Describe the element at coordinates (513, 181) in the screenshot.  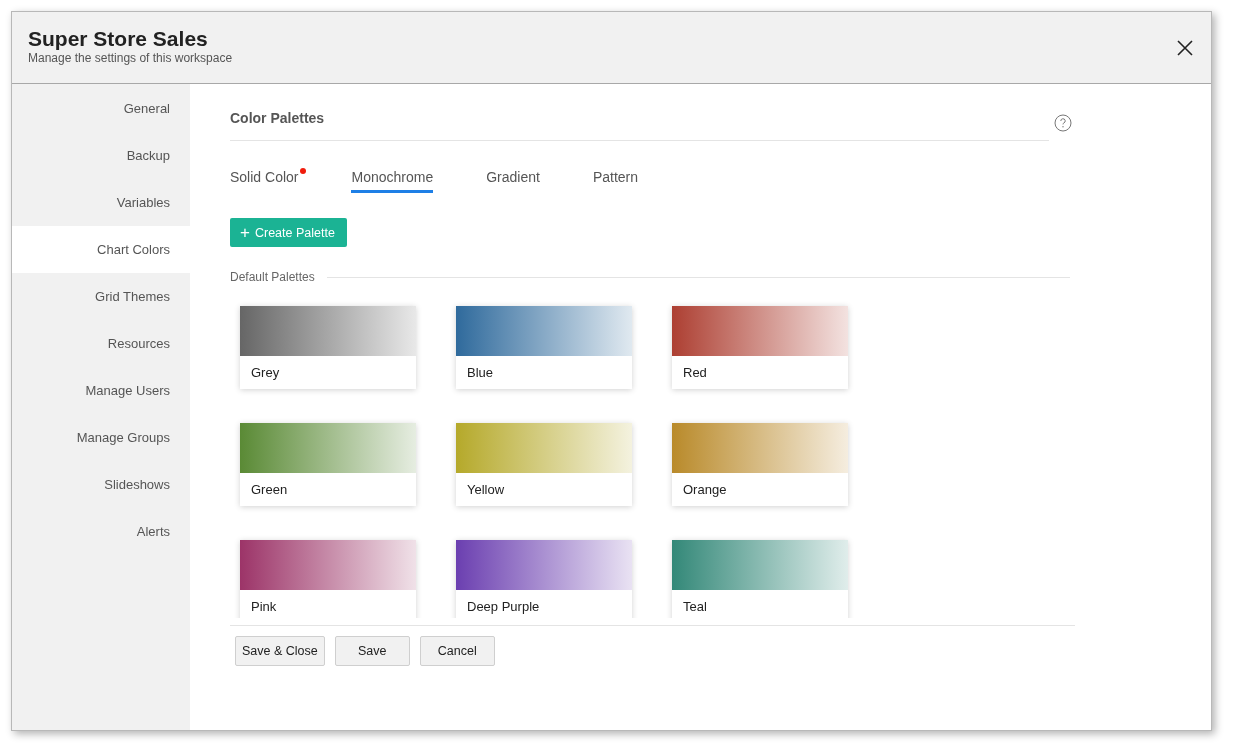
I see `tab: Gradient` at that location.